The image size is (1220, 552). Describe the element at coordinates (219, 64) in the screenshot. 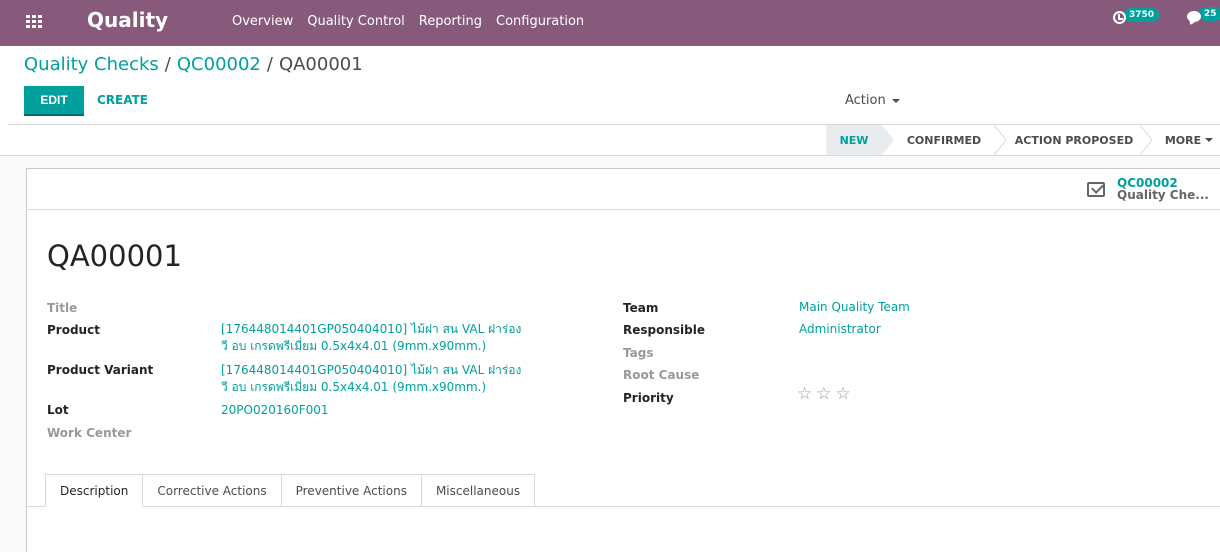

I see `breadcrumb-qc00002: QC00002` at that location.